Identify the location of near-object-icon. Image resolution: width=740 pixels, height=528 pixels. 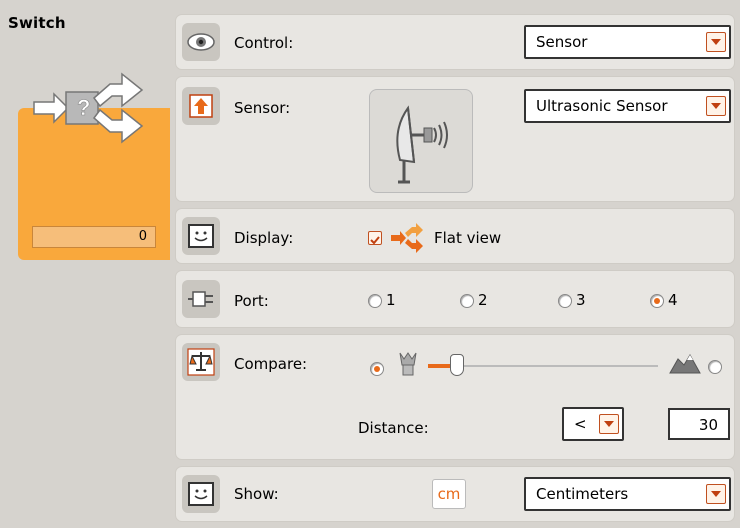
(408, 364).